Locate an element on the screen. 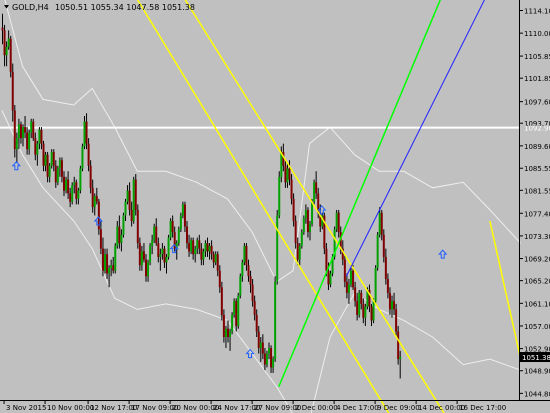 This screenshot has height=413, width=550. price-tick-label: 1114.10 is located at coordinates (537, 11).